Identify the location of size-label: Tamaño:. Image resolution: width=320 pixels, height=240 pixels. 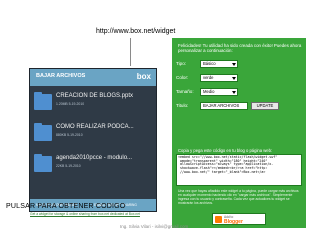
(185, 91).